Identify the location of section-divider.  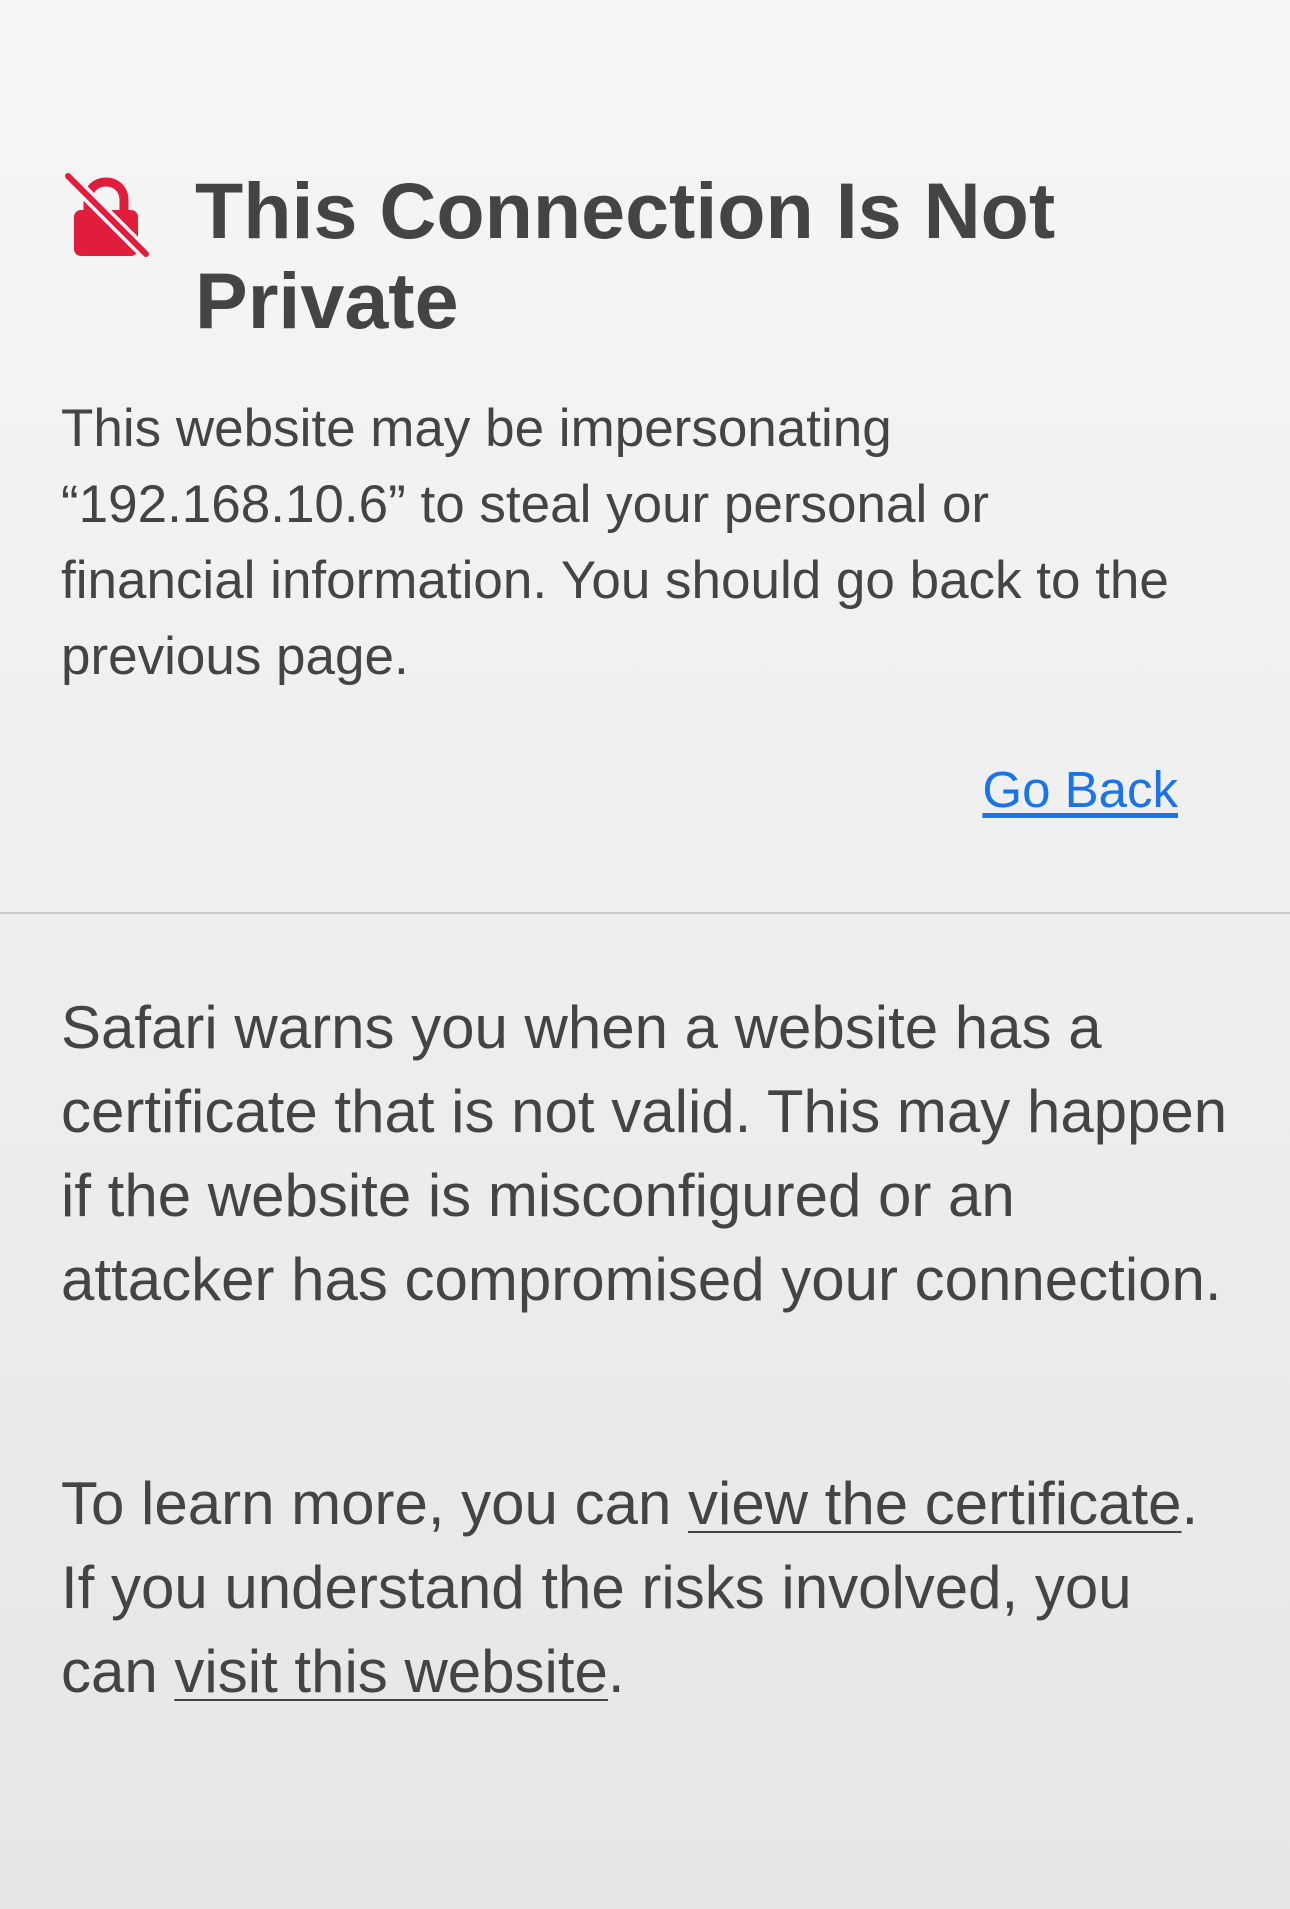
(645, 913).